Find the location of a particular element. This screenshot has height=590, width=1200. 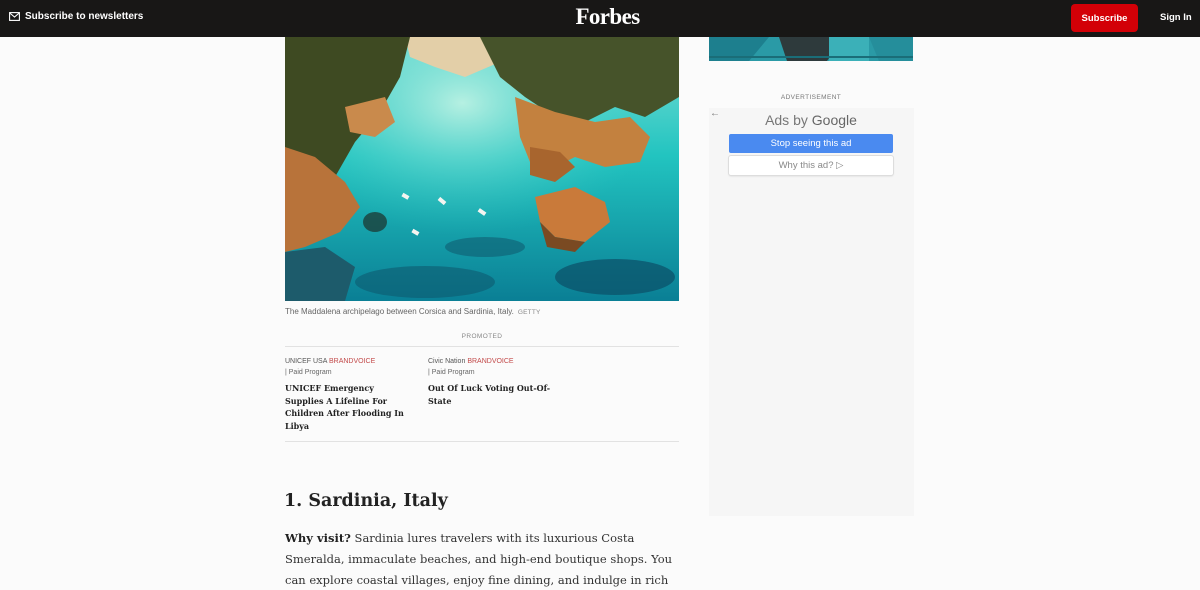

ads-by-google: Ads by Google is located at coordinates (811, 120).